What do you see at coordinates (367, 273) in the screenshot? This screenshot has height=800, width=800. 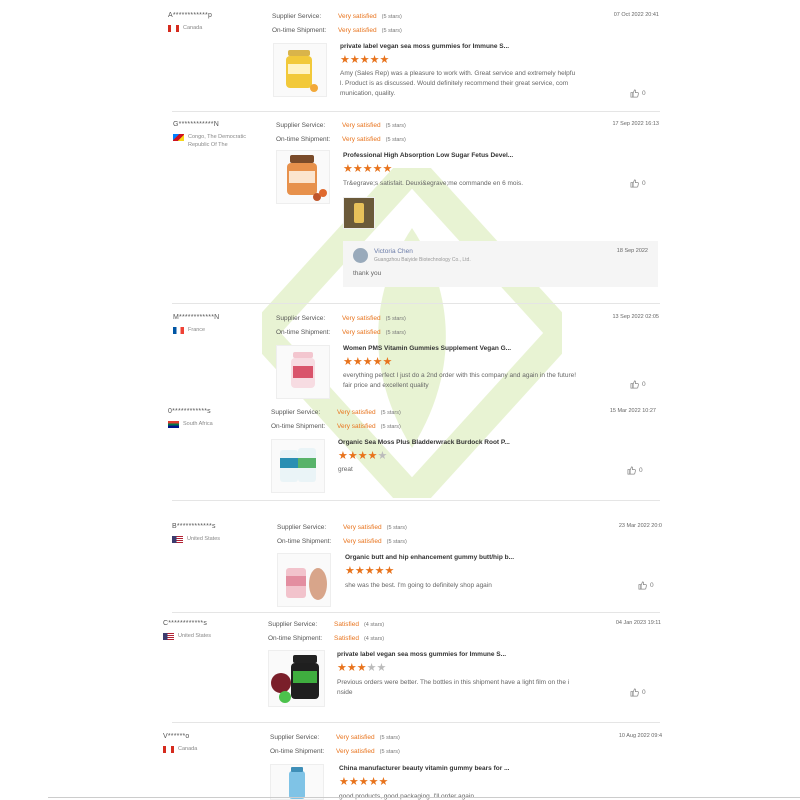 I see `reply-text: thank you` at bounding box center [367, 273].